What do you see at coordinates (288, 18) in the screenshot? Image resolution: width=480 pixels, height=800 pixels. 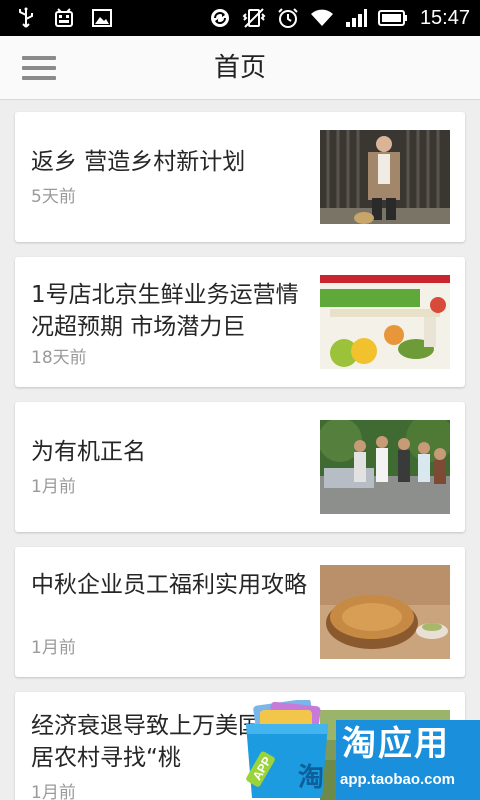 I see `alarm-icon` at bounding box center [288, 18].